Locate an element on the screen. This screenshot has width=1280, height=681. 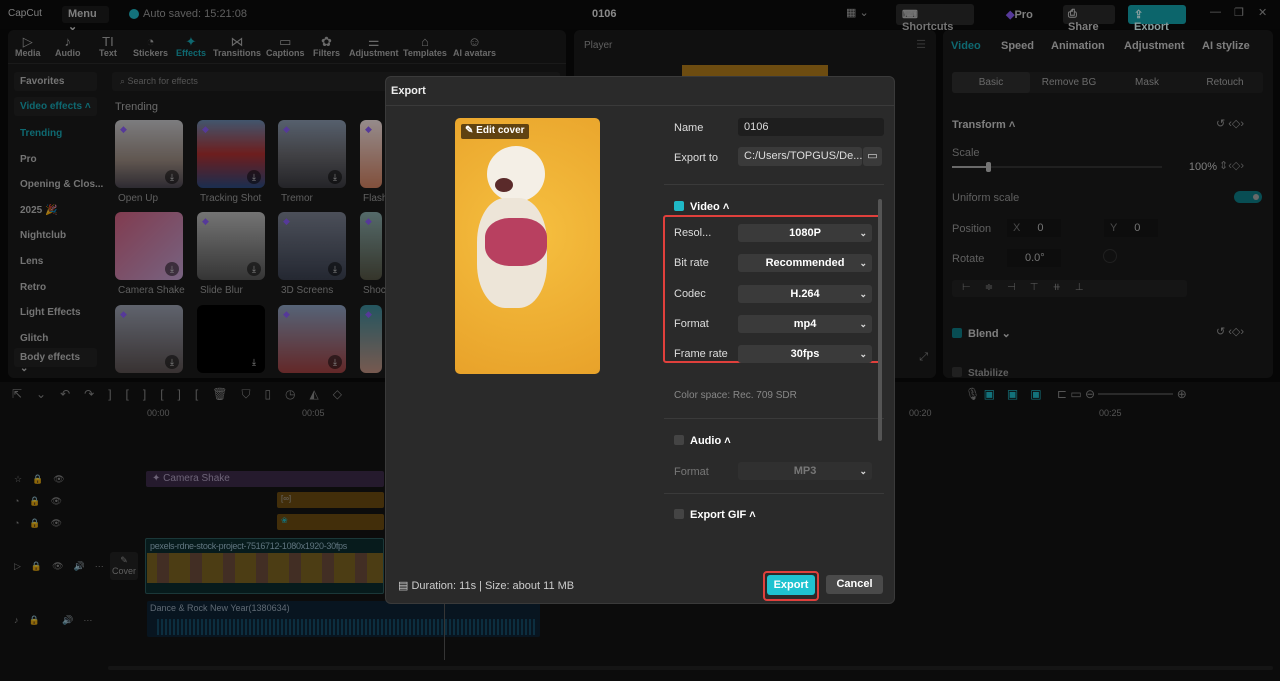
pro-button: ◆Pro is located at coordinates (1019, 14).